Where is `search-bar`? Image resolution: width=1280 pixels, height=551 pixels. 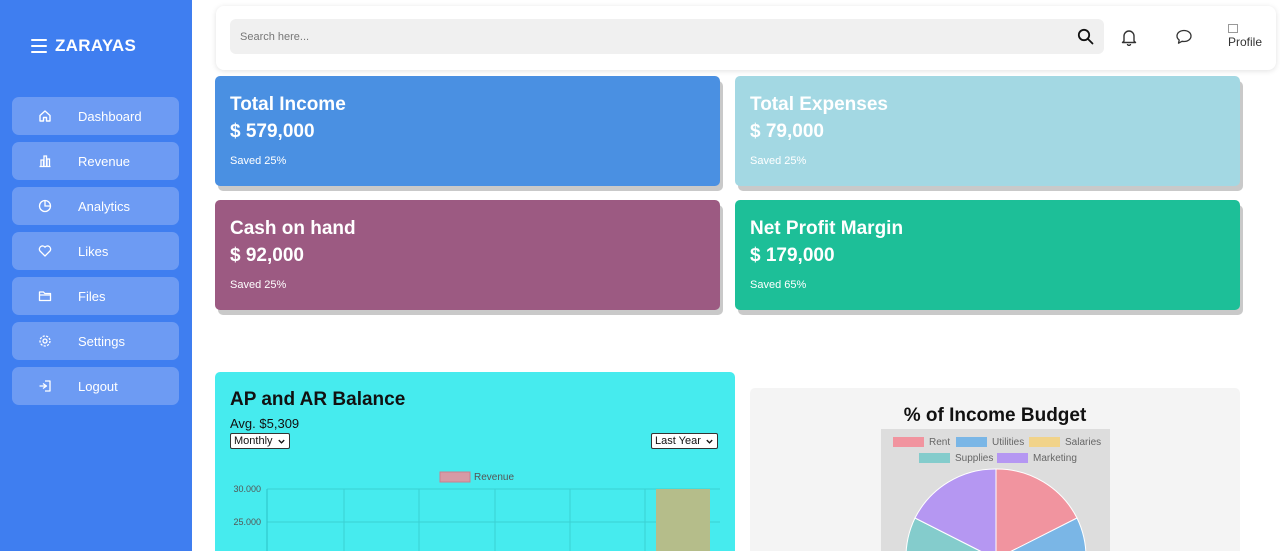 search-bar is located at coordinates (667, 36).